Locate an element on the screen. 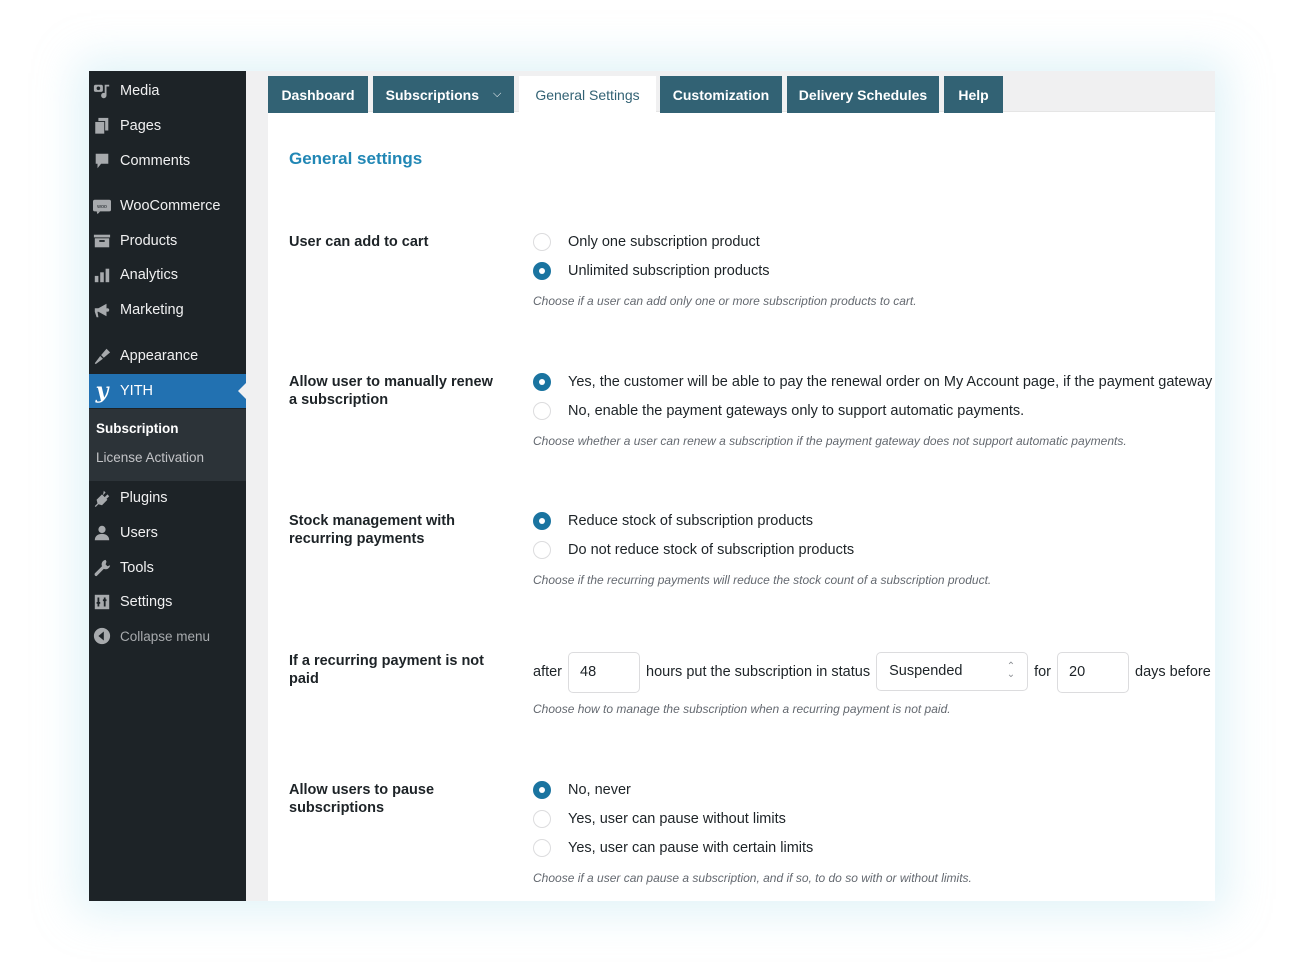 This screenshot has width=1300, height=975. text-days: days before is located at coordinates (1173, 672).